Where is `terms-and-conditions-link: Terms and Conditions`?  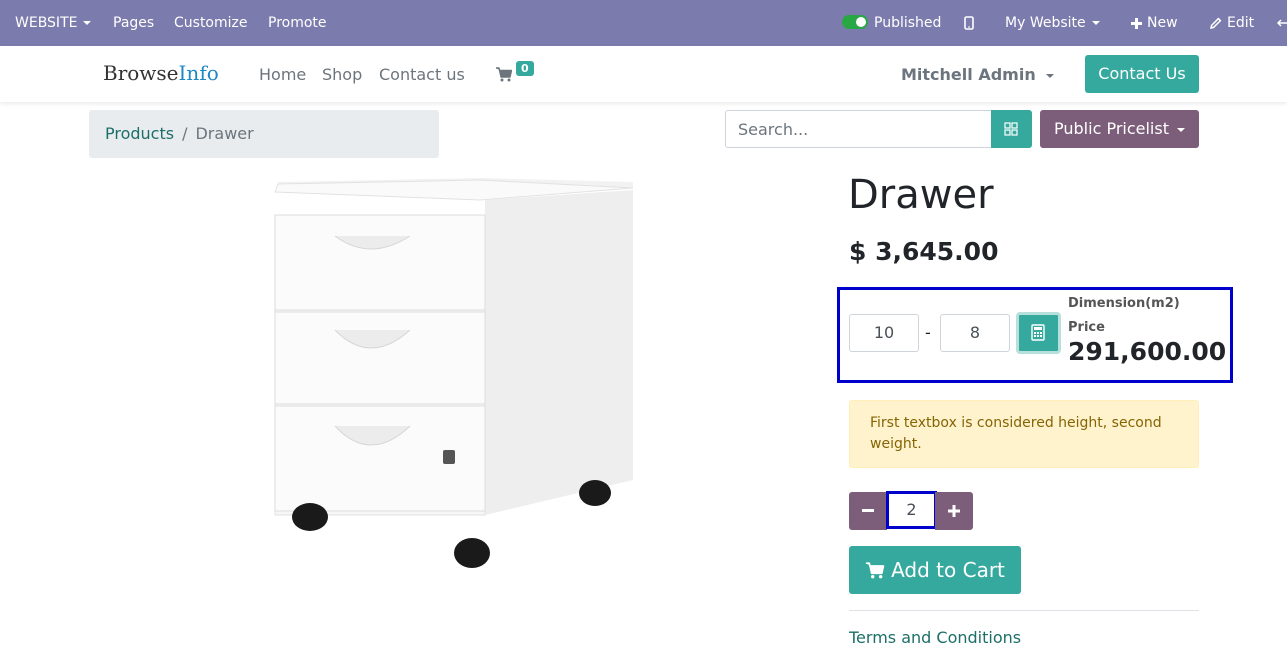
terms-and-conditions-link: Terms and Conditions is located at coordinates (935, 637).